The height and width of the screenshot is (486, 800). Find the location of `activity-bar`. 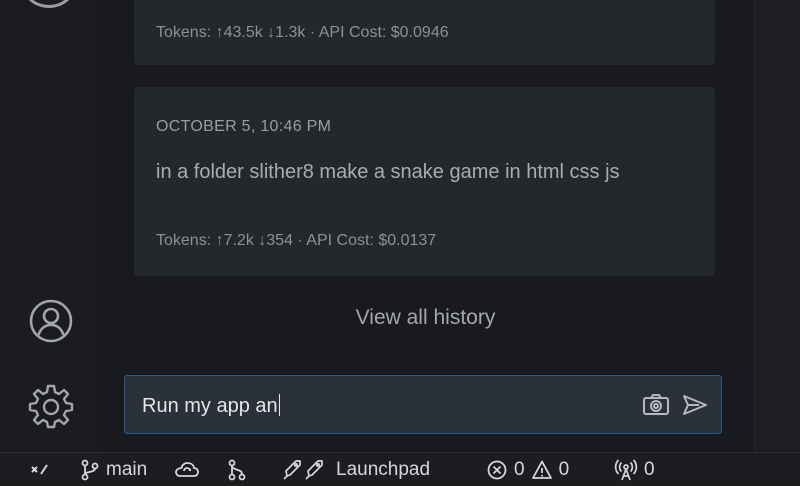

activity-bar is located at coordinates (49, 226).